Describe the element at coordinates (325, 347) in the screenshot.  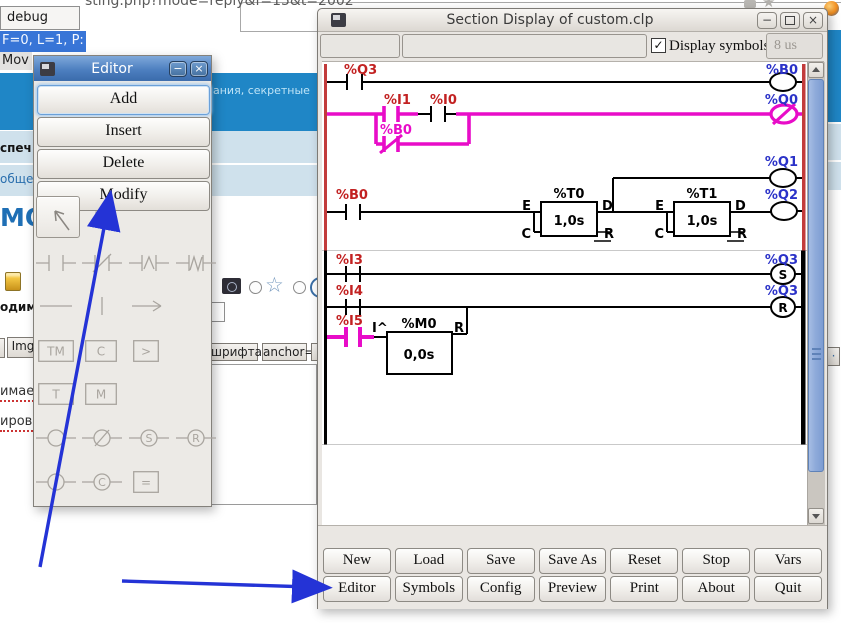
I see `left-rail-section2` at that location.